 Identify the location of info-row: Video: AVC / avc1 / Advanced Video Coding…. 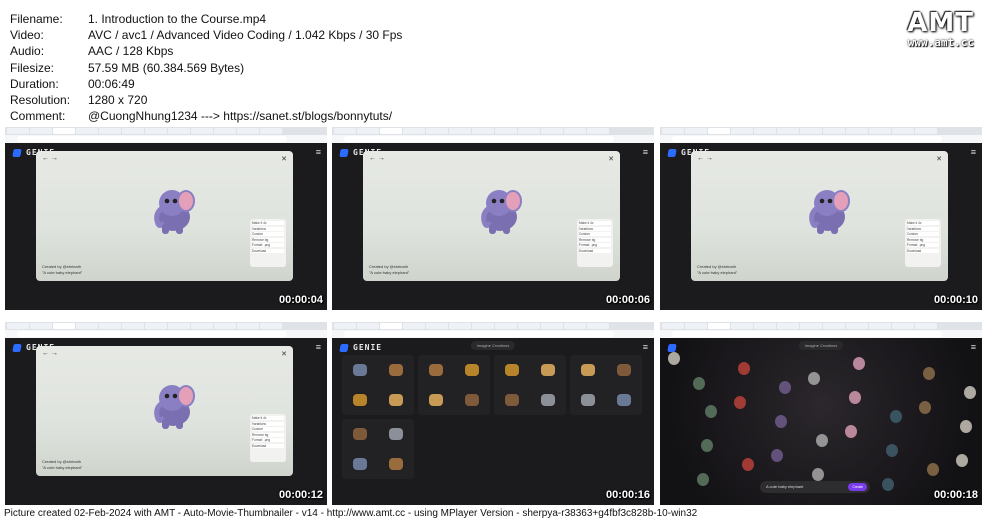
(206, 35).